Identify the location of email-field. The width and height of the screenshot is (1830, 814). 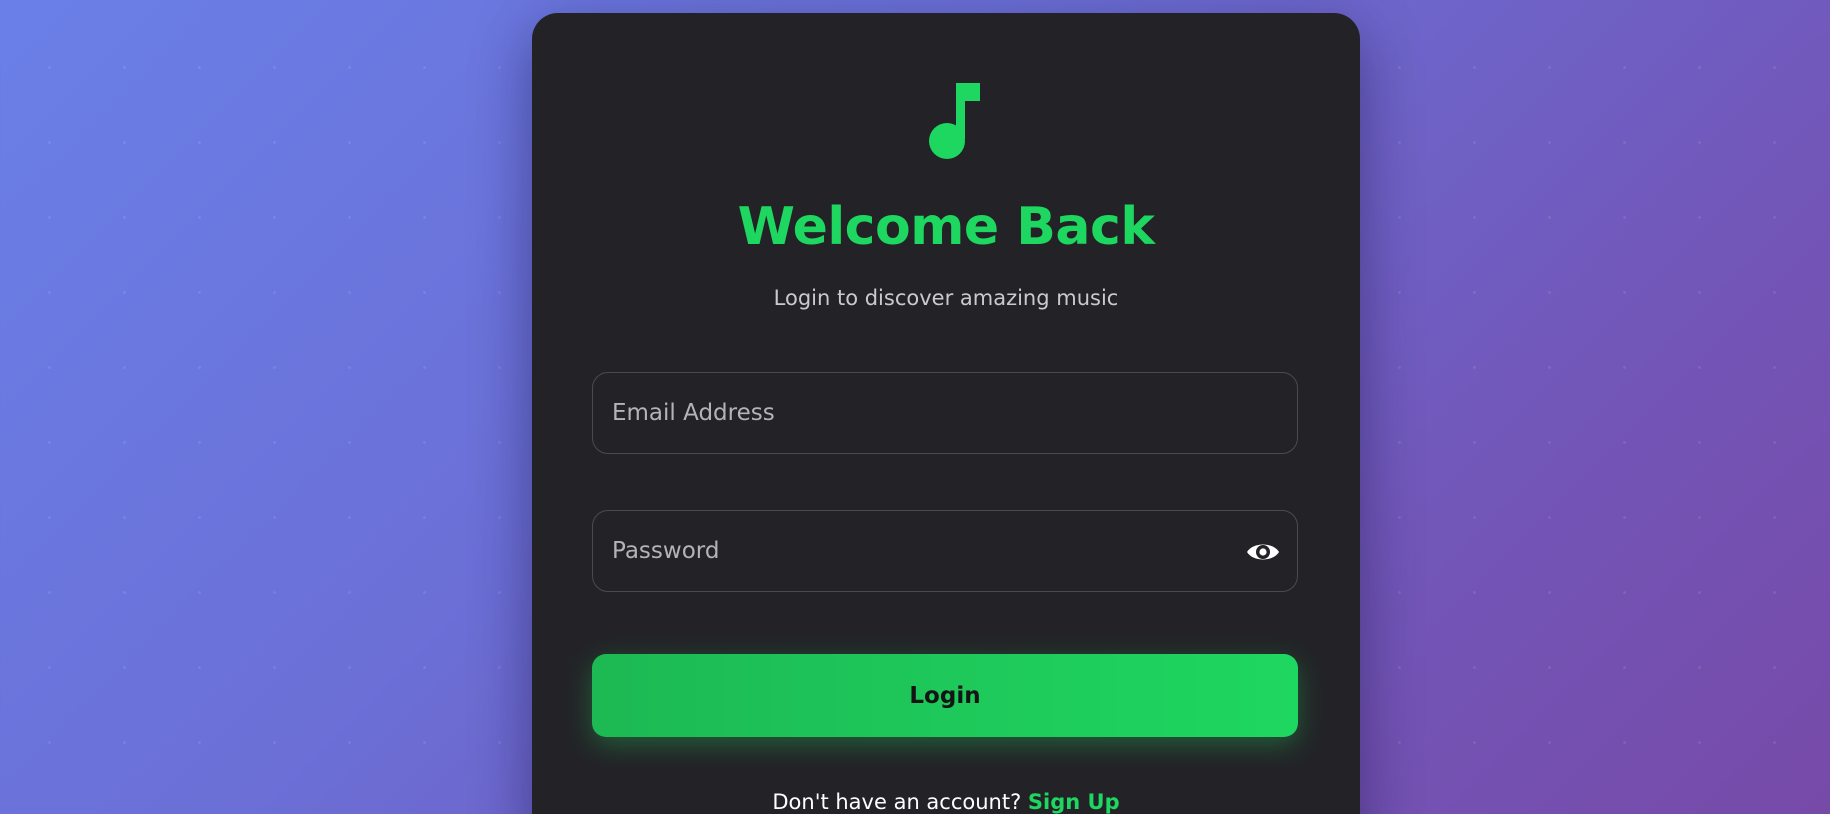
(945, 413).